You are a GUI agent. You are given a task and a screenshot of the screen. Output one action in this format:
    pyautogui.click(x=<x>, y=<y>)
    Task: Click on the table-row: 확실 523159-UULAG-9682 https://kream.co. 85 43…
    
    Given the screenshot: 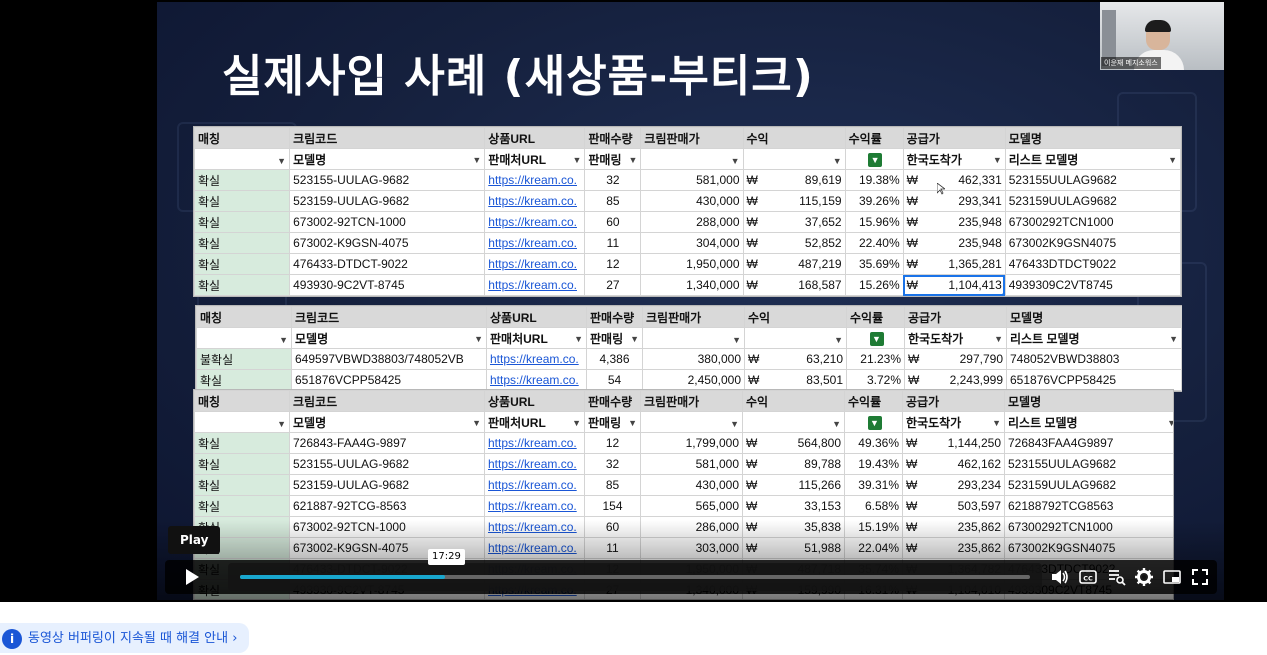 What is the action you would take?
    pyautogui.click(x=687, y=201)
    